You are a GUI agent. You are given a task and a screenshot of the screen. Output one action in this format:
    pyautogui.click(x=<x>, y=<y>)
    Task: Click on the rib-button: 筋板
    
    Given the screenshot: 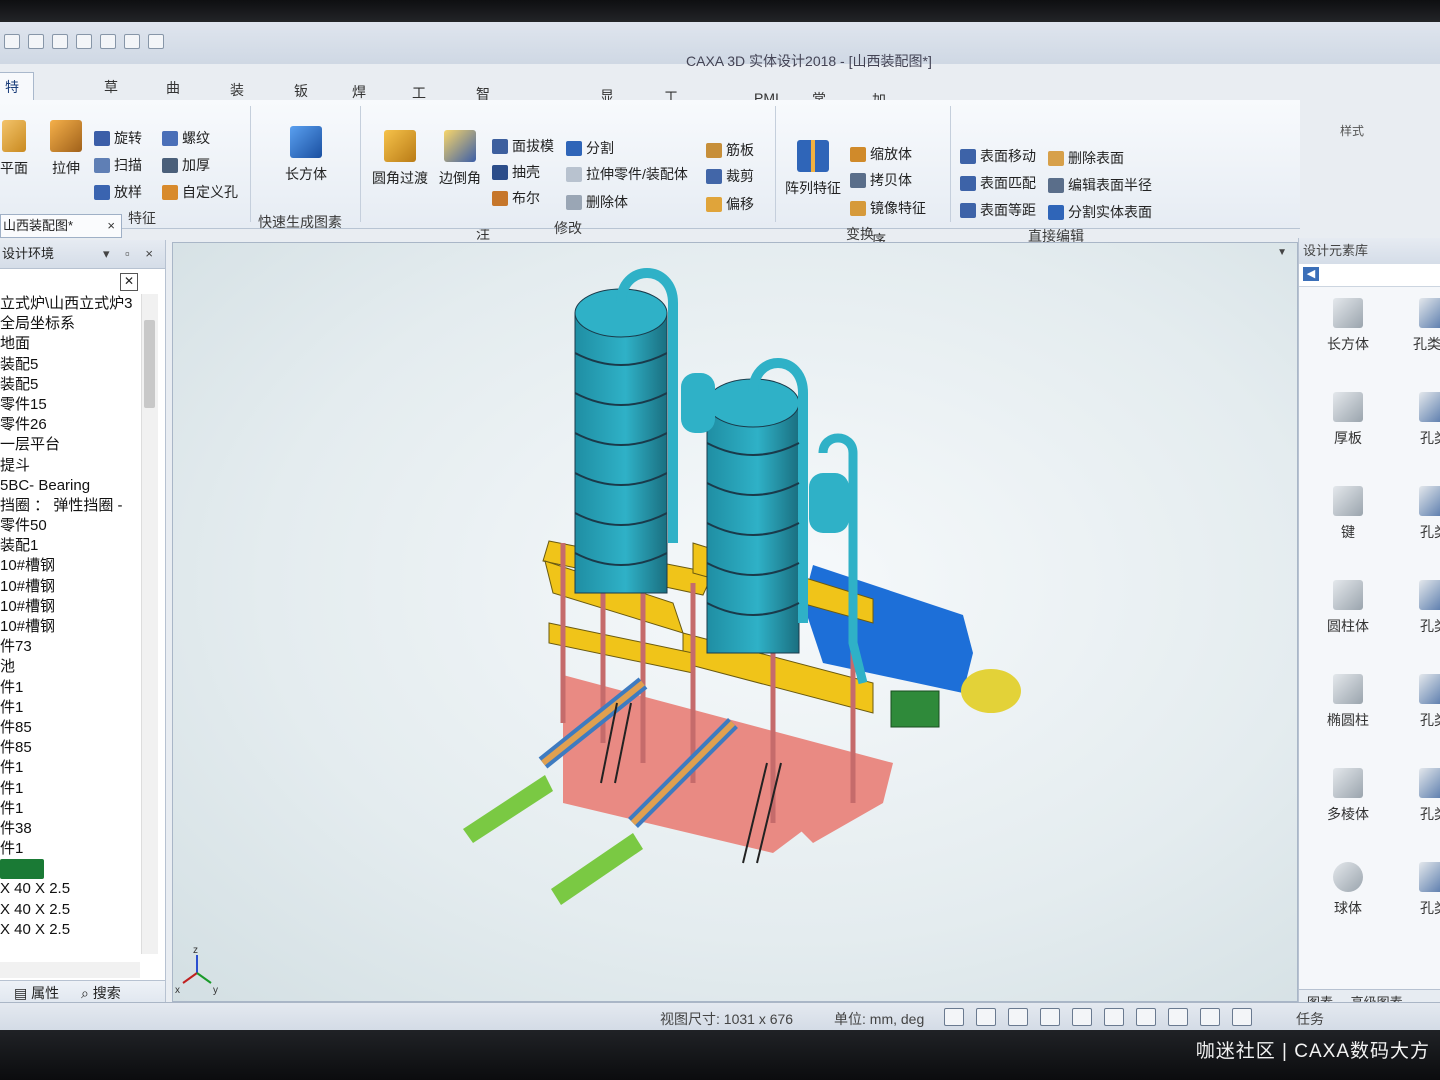 What is the action you would take?
    pyautogui.click(x=730, y=150)
    